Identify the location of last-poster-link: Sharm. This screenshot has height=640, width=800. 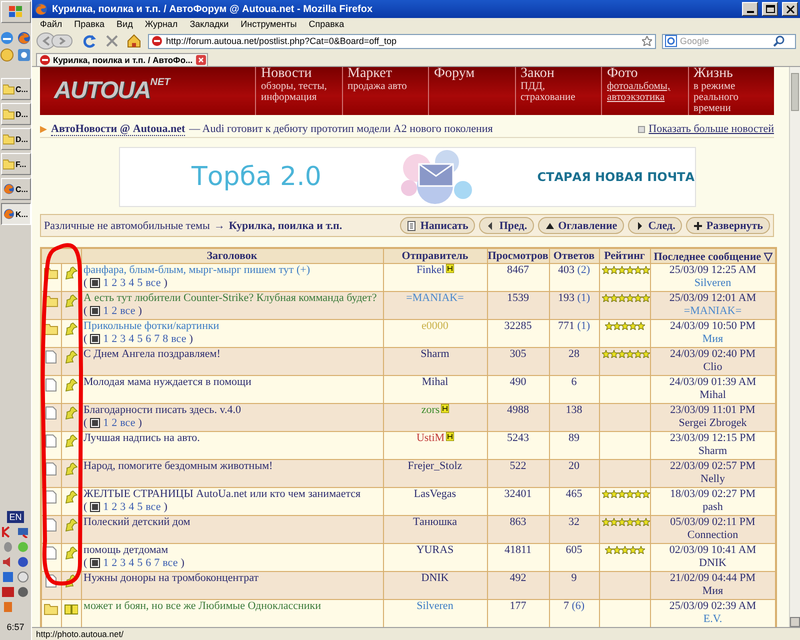
(712, 450).